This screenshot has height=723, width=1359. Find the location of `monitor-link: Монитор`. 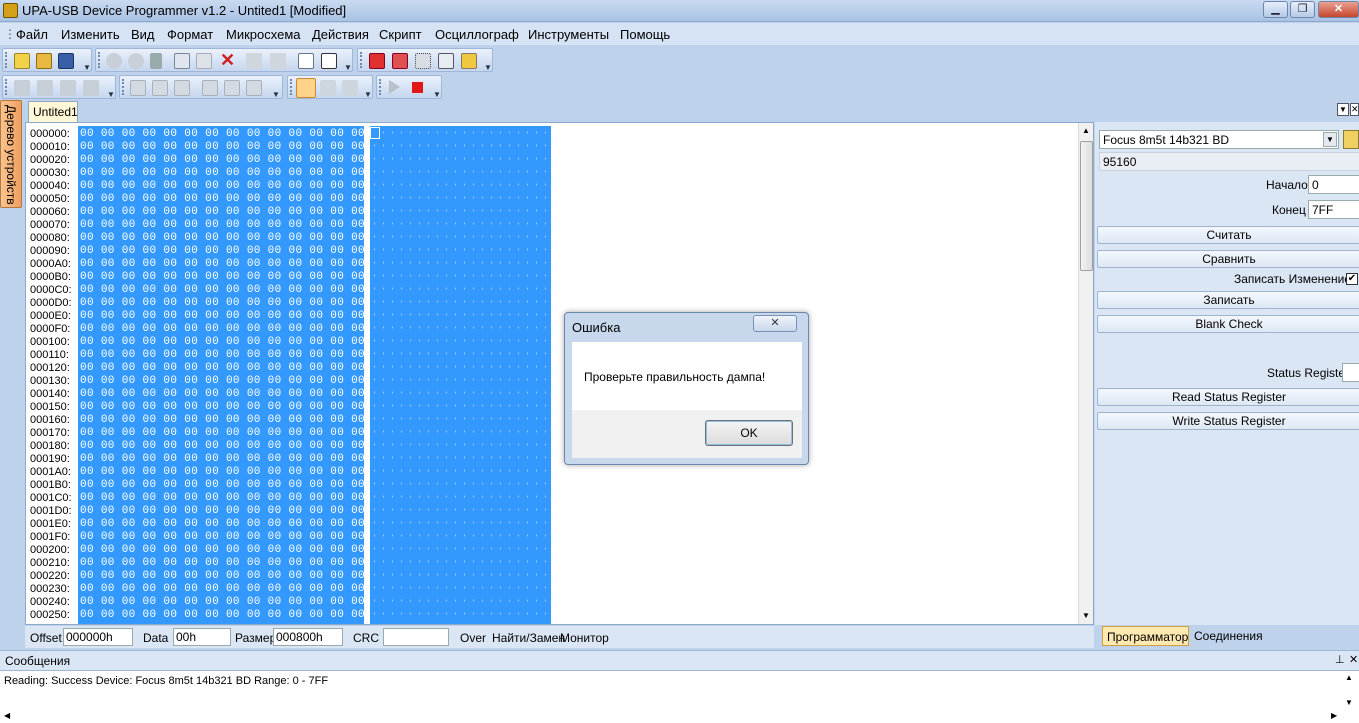

monitor-link: Монитор is located at coordinates (584, 638).